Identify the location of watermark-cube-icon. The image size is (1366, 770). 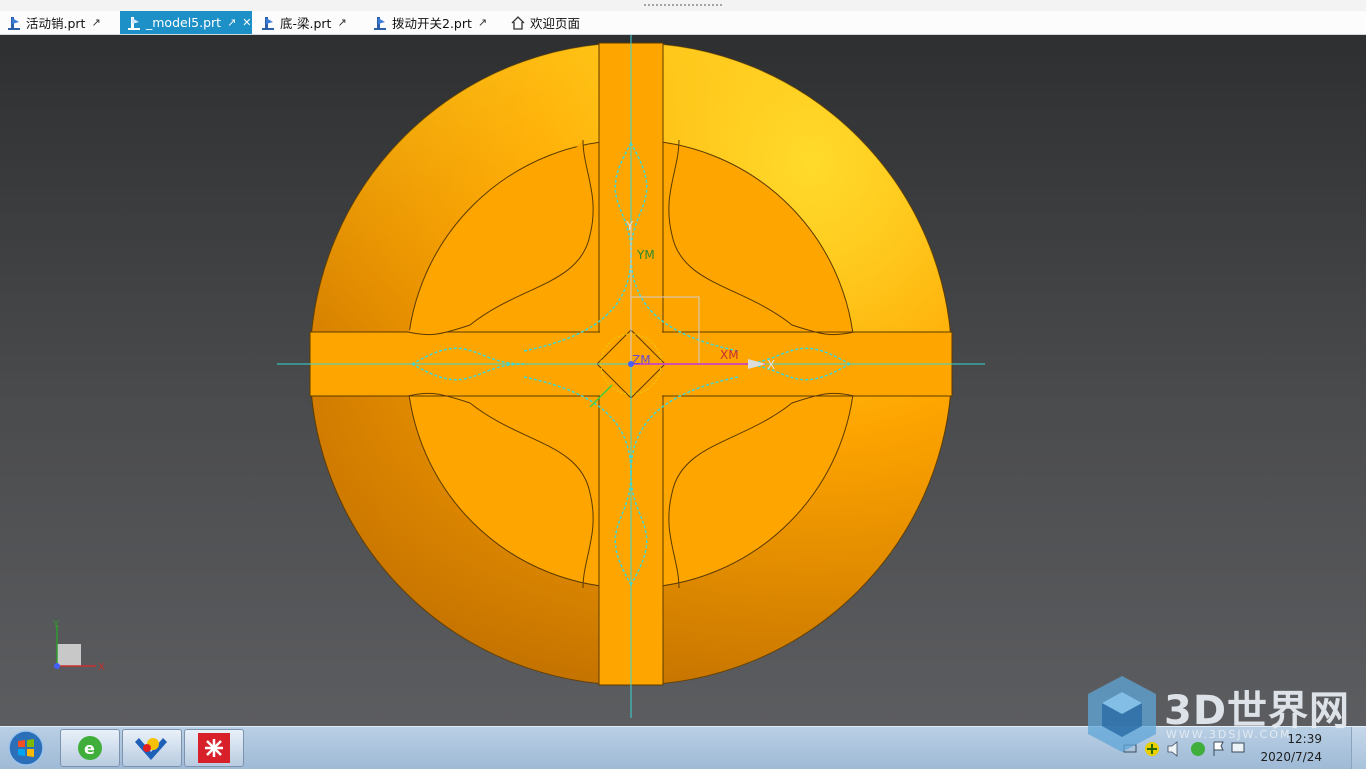
(1122, 714).